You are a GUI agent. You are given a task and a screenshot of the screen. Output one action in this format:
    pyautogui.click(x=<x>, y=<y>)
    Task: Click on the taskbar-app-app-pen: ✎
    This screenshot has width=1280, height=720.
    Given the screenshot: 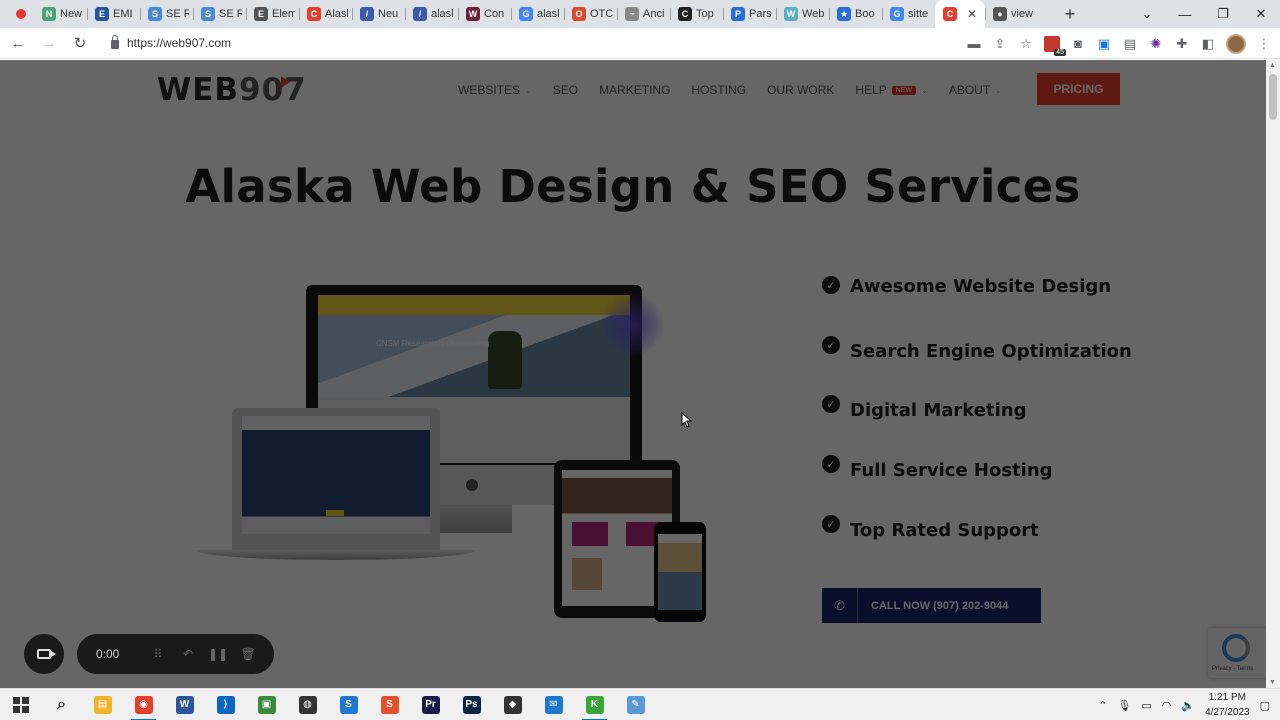 What is the action you would take?
    pyautogui.click(x=635, y=704)
    